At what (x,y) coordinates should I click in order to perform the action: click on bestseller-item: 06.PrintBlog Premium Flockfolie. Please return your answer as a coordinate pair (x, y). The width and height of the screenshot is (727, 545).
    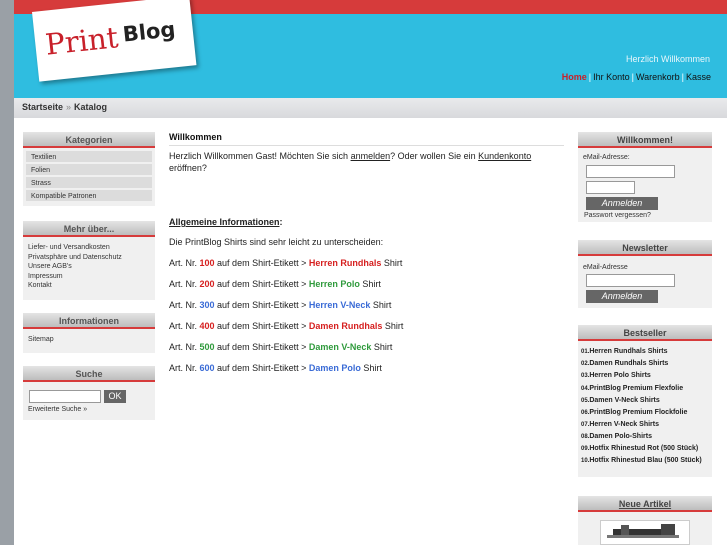
    Looking at the image, I should click on (645, 413).